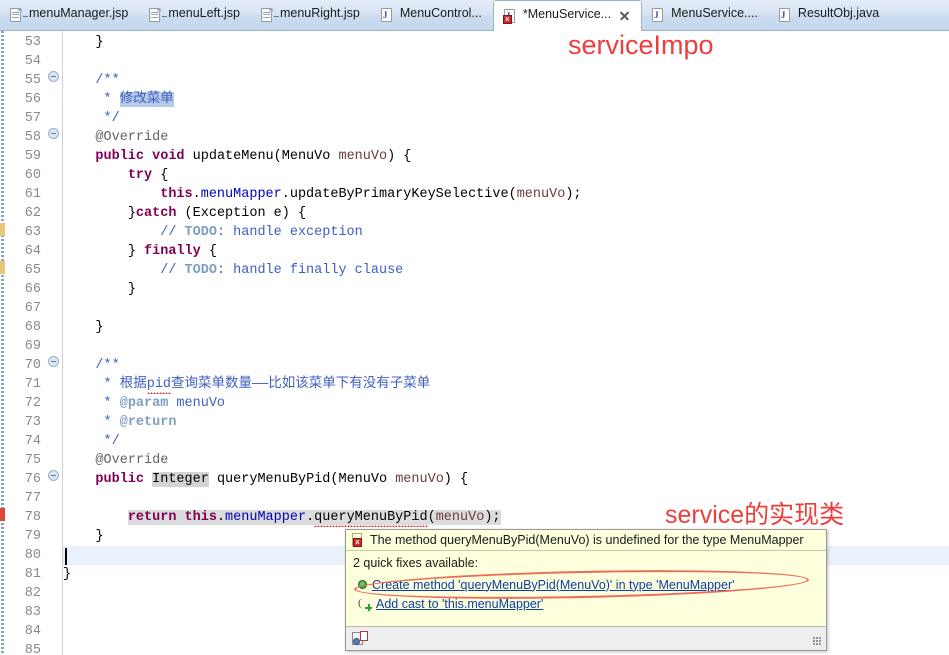 The height and width of the screenshot is (655, 949). Describe the element at coordinates (32, 346) in the screenshot. I see `line-number: 69` at that location.